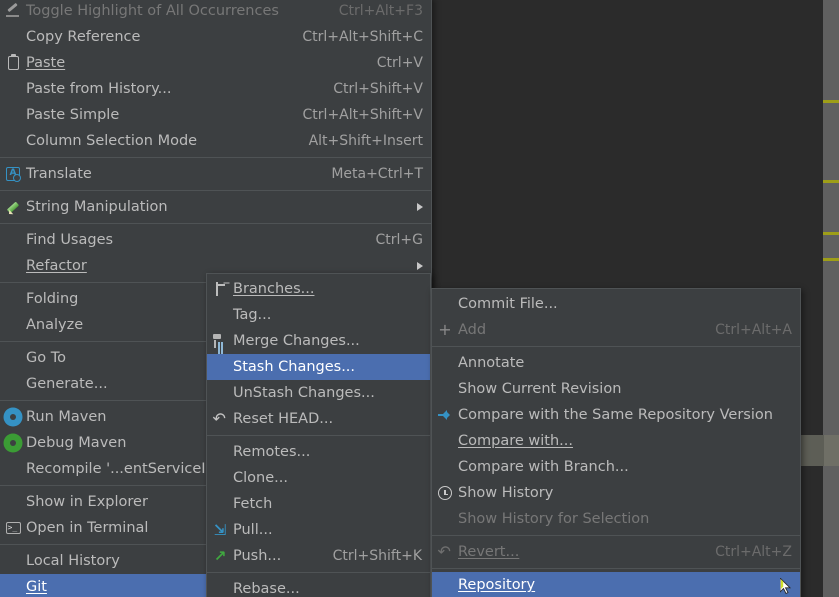  Describe the element at coordinates (59, 174) in the screenshot. I see `menu-item-label: Translate` at that location.